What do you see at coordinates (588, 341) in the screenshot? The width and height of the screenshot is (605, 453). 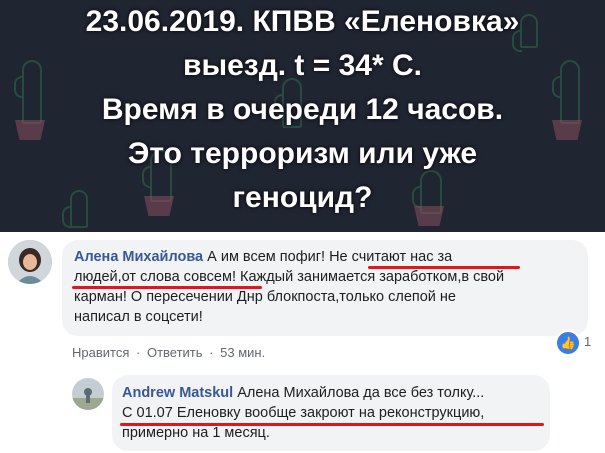 I see `like-count: 1` at bounding box center [588, 341].